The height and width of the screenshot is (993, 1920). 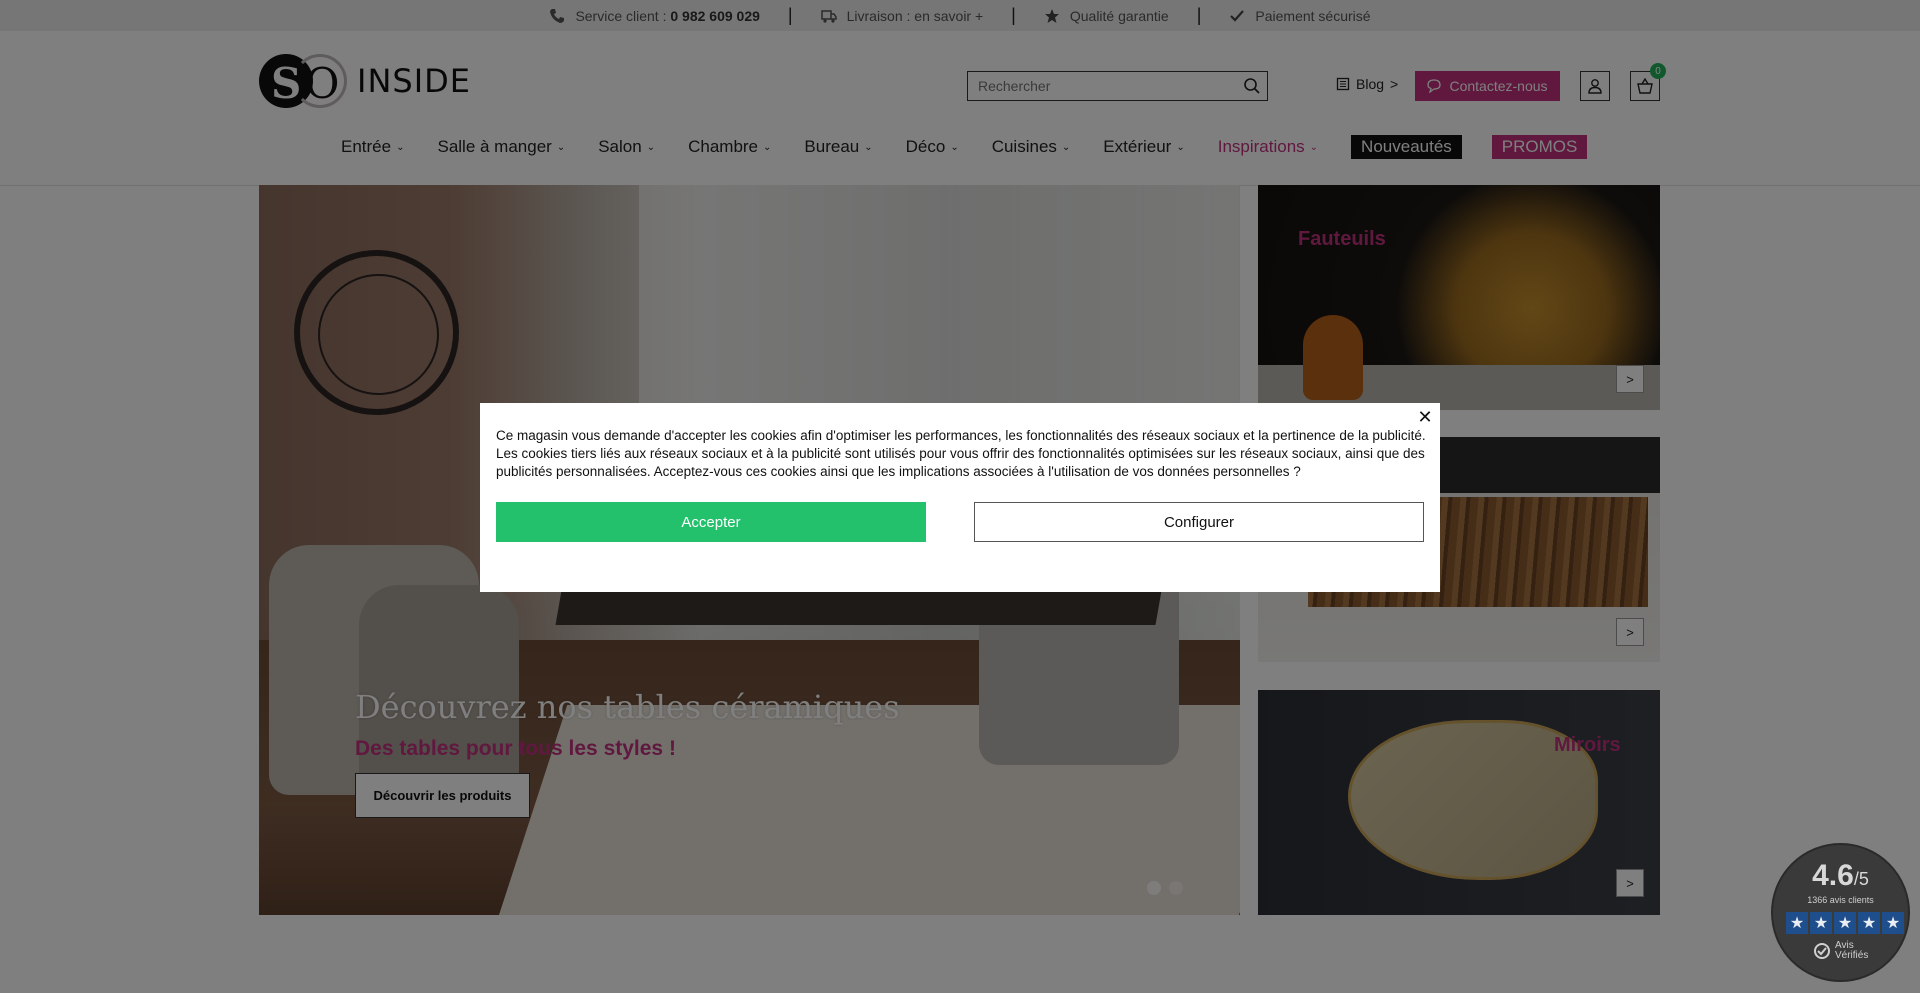 What do you see at coordinates (1852, 950) in the screenshot?
I see `verified-label: Avis Vérifiés` at bounding box center [1852, 950].